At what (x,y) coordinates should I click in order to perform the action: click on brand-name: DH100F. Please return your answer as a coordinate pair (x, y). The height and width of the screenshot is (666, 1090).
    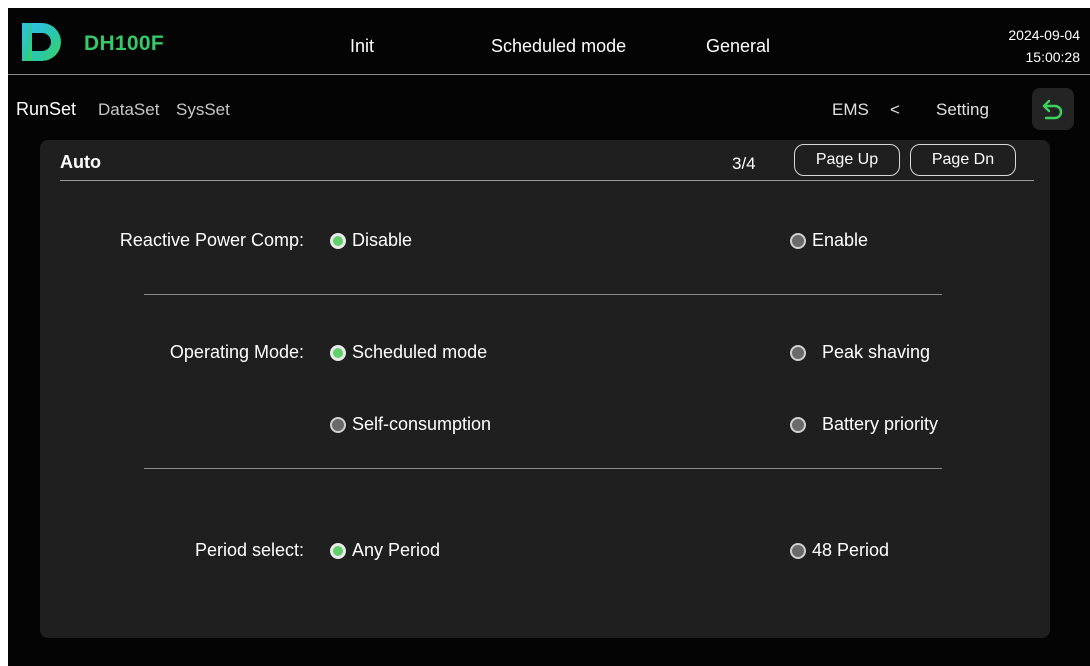
    Looking at the image, I should click on (124, 43).